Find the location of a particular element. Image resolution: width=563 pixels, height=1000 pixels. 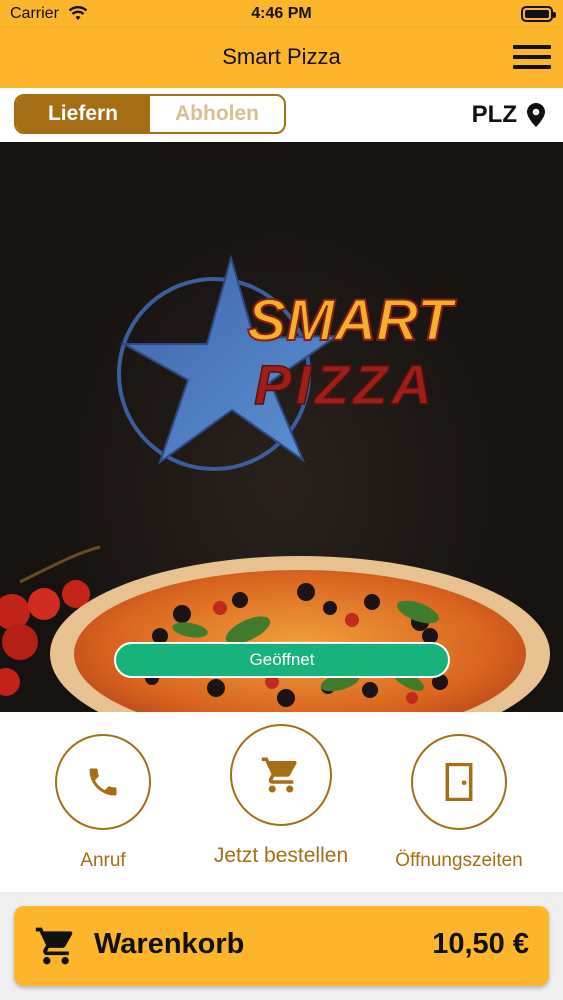

order-now-button-circle is located at coordinates (281, 775).